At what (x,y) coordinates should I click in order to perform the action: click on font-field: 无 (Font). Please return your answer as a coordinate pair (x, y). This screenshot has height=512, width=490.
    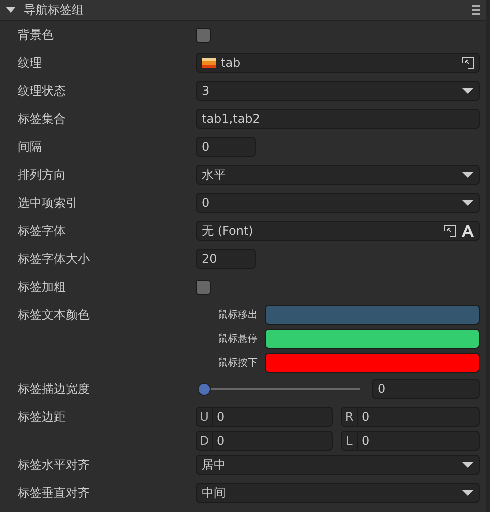
    Looking at the image, I should click on (338, 231).